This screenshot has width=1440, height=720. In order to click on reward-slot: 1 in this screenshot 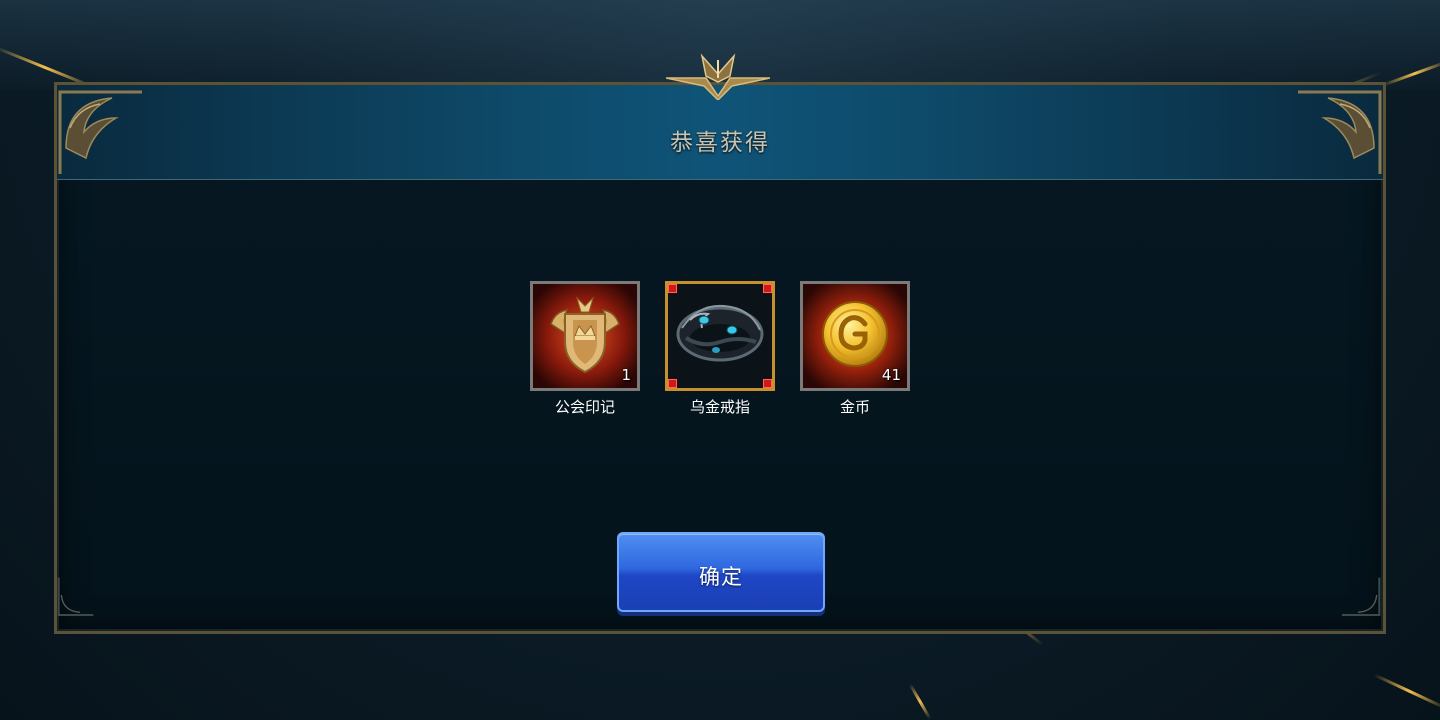, I will do `click(585, 336)`.